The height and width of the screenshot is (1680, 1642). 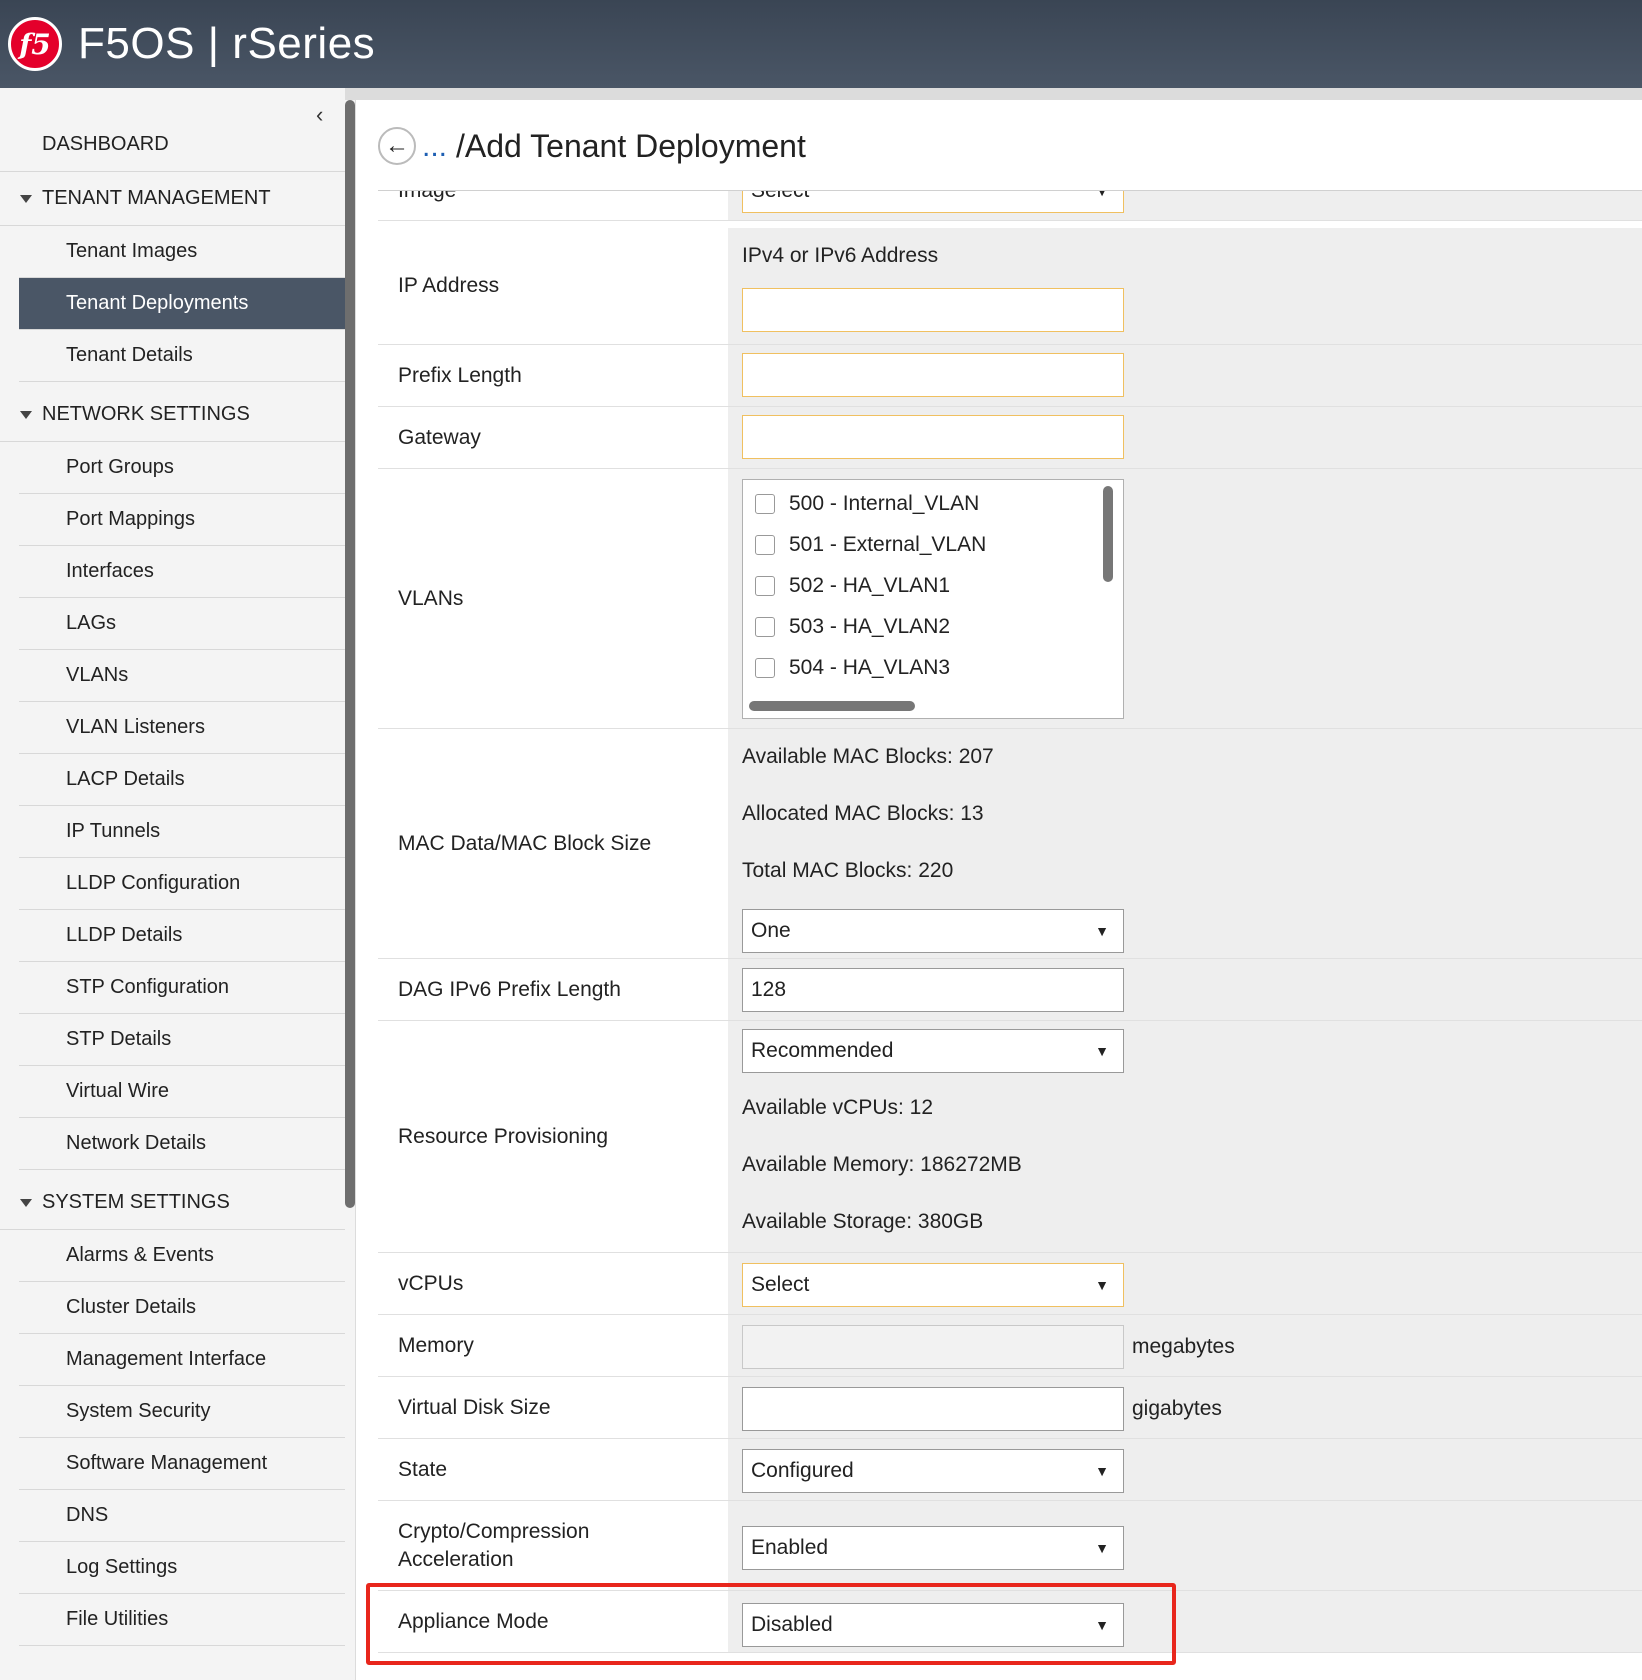 I want to click on field-label: Resource Provisioning, so click(x=553, y=1136).